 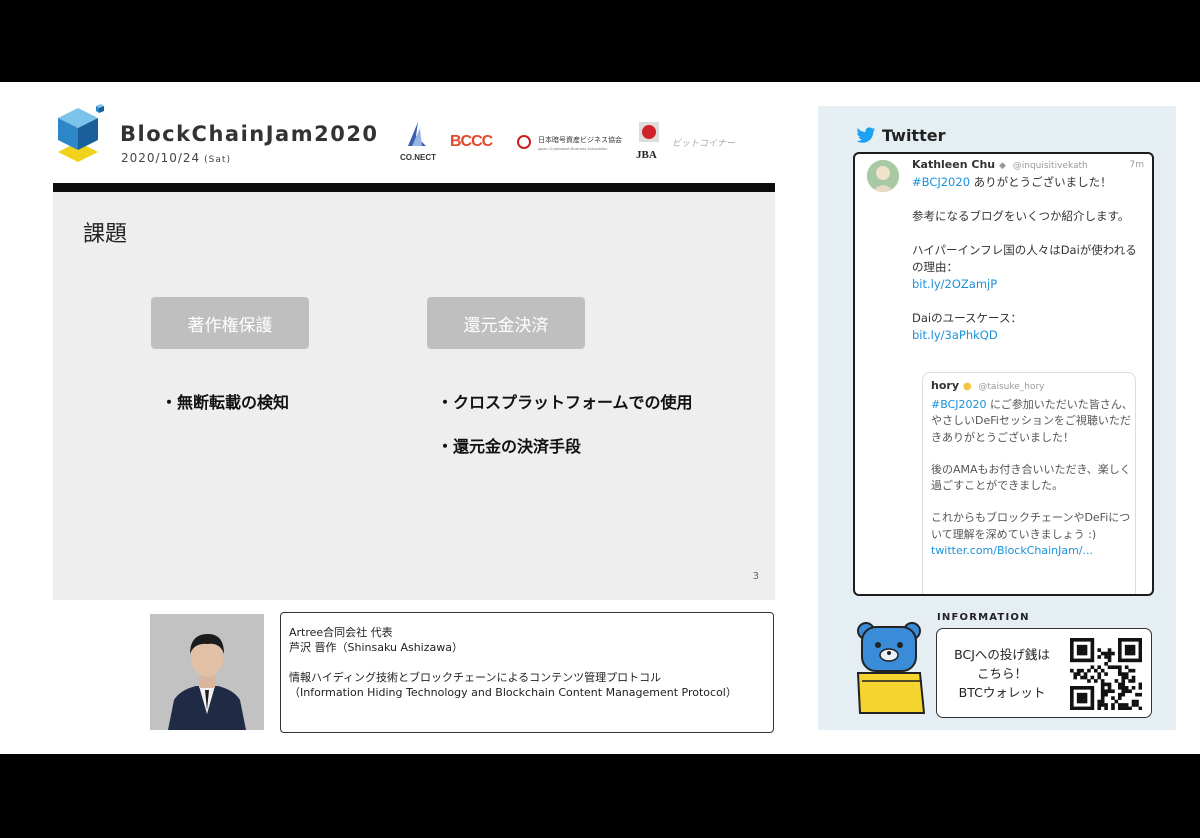 What do you see at coordinates (955, 335) in the screenshot?
I see `tweet-link2: bit.ly/3aPhkQD` at bounding box center [955, 335].